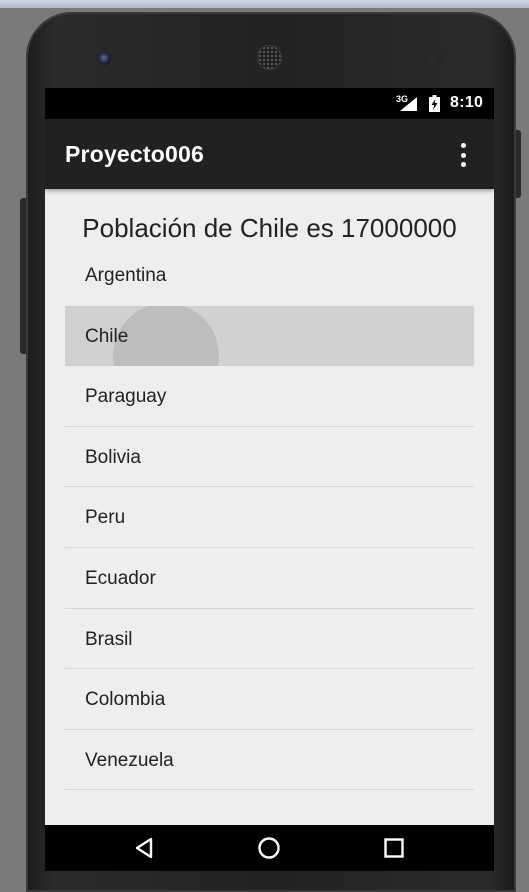 Image resolution: width=529 pixels, height=892 pixels. Describe the element at coordinates (269, 154) in the screenshot. I see `app-bar: Proyecto006` at that location.